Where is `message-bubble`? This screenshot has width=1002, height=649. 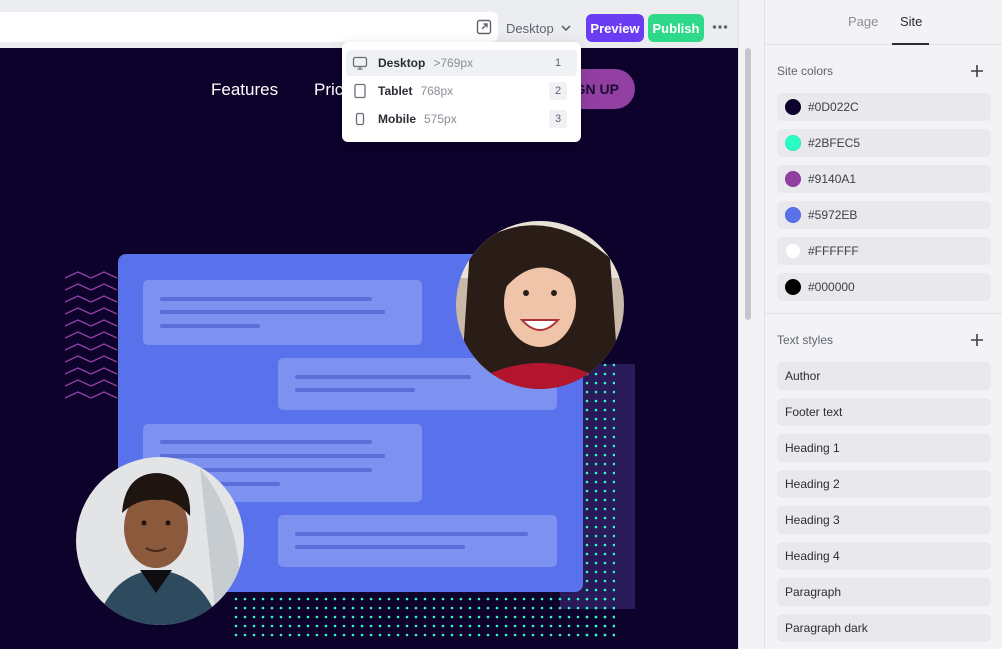
message-bubble is located at coordinates (417, 541).